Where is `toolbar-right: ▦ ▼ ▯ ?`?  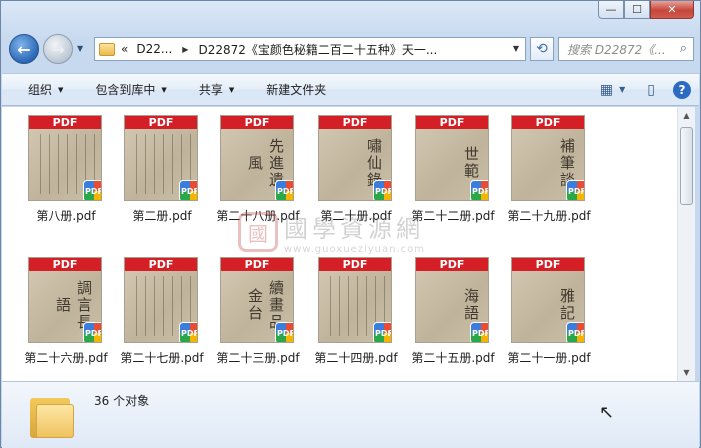
toolbar-right: ▦ ▼ ▯ ? is located at coordinates (638, 89).